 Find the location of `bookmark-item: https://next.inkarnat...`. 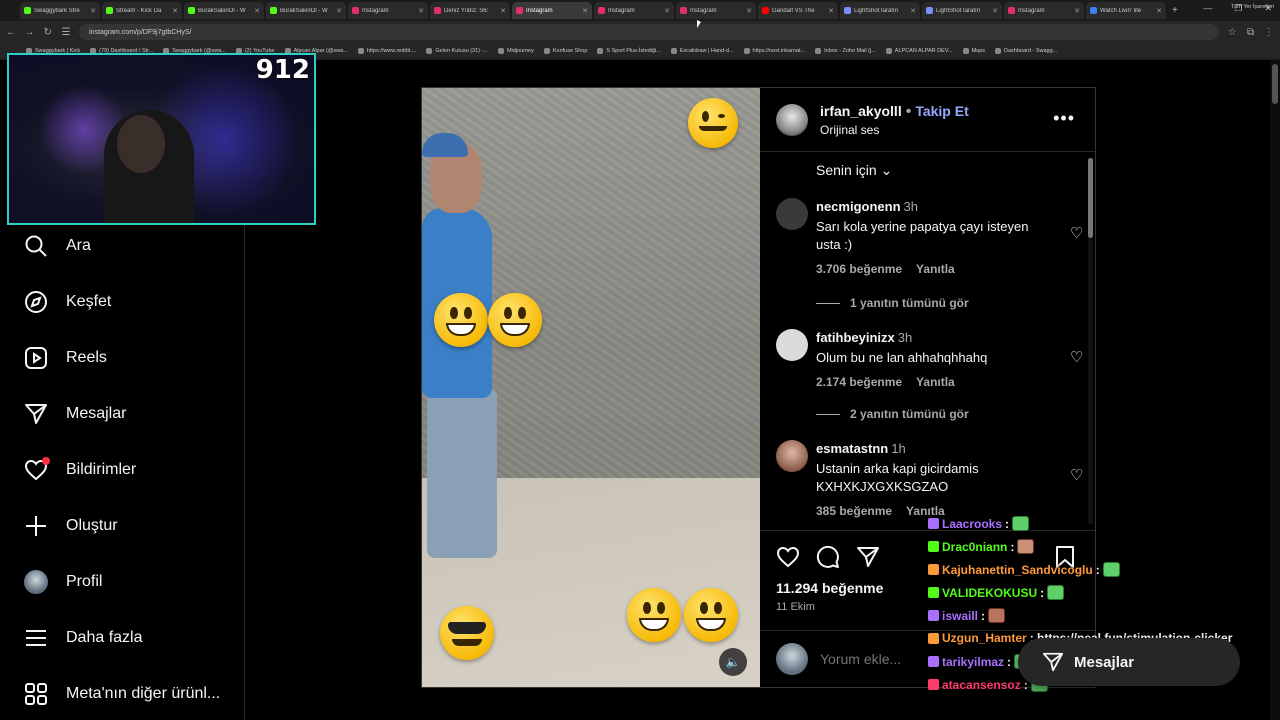

bookmark-item: https://next.inkarnat... is located at coordinates (774, 50).